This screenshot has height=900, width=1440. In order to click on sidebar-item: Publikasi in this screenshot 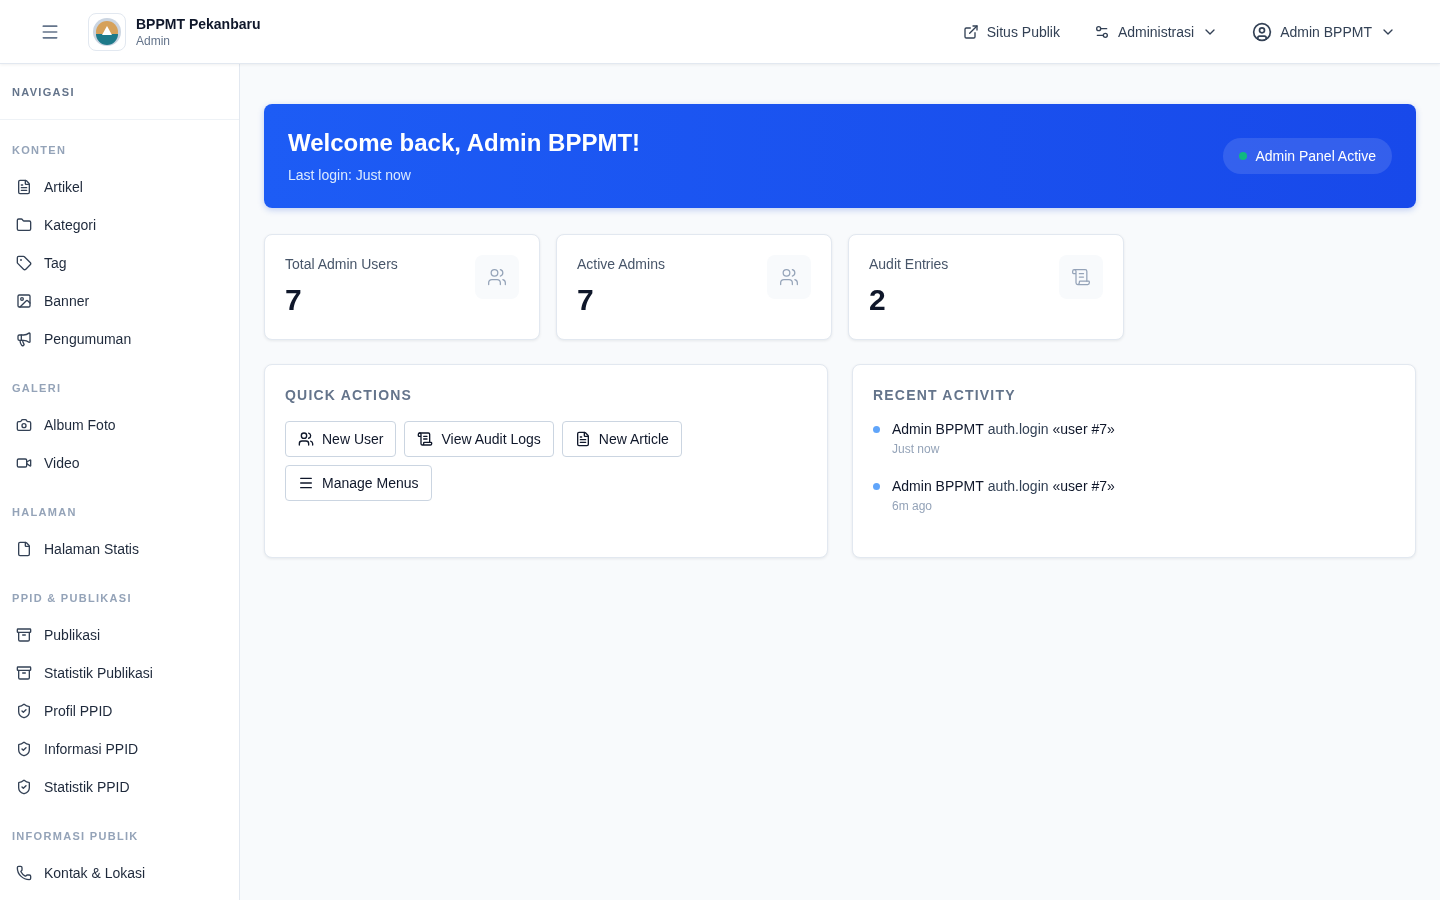, I will do `click(119, 635)`.